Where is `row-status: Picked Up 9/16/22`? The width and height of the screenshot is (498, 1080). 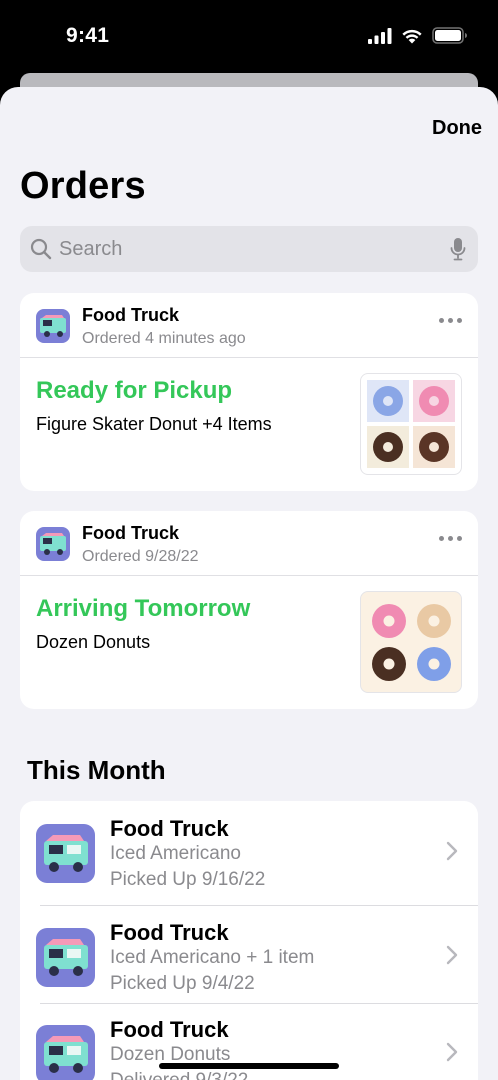
row-status: Picked Up 9/16/22 is located at coordinates (188, 879).